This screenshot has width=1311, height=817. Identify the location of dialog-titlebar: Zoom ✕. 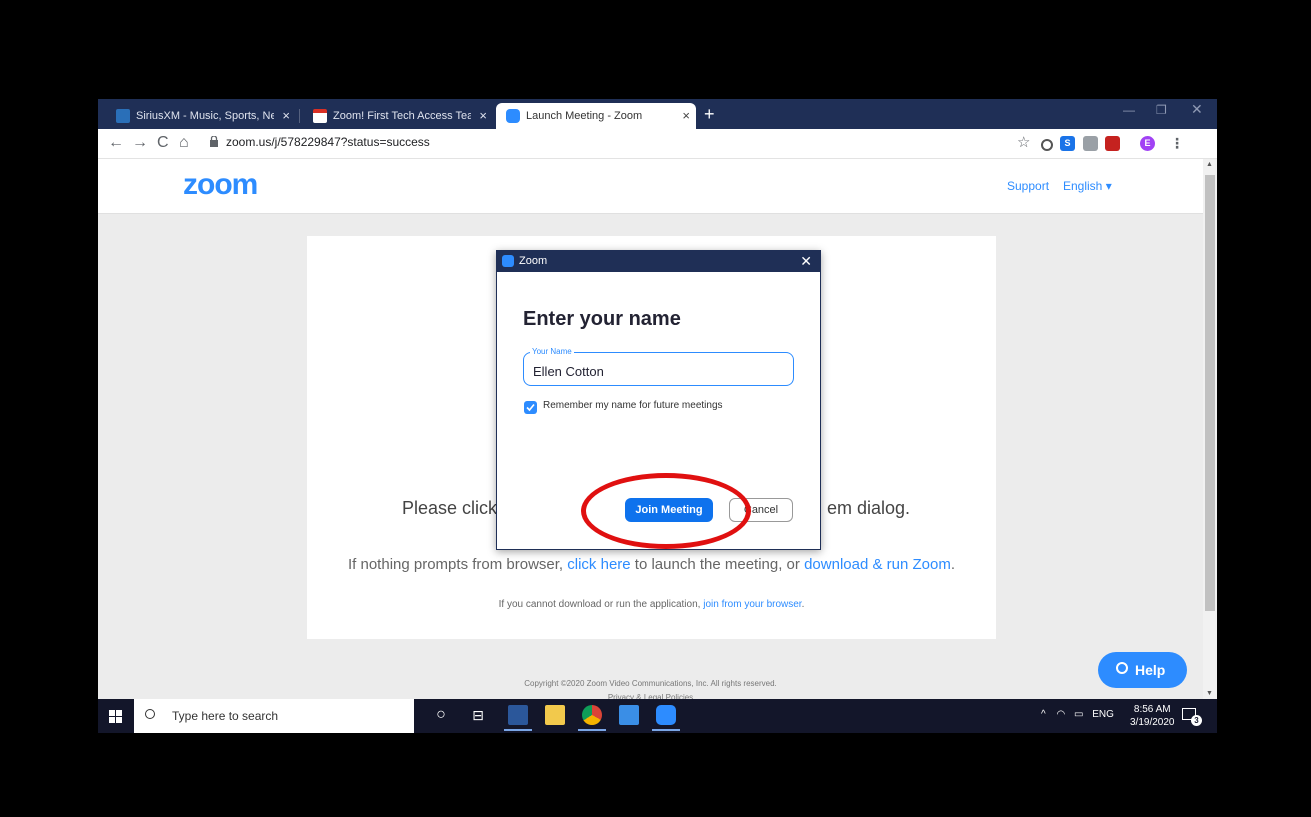
(658, 261).